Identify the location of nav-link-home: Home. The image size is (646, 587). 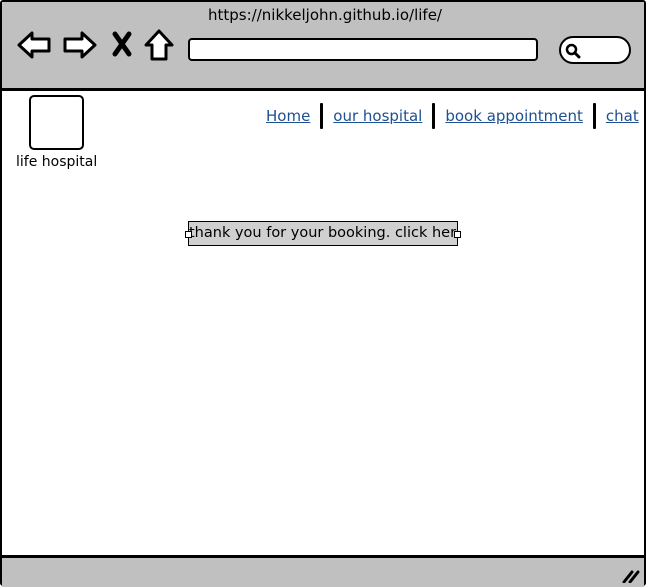
(288, 116).